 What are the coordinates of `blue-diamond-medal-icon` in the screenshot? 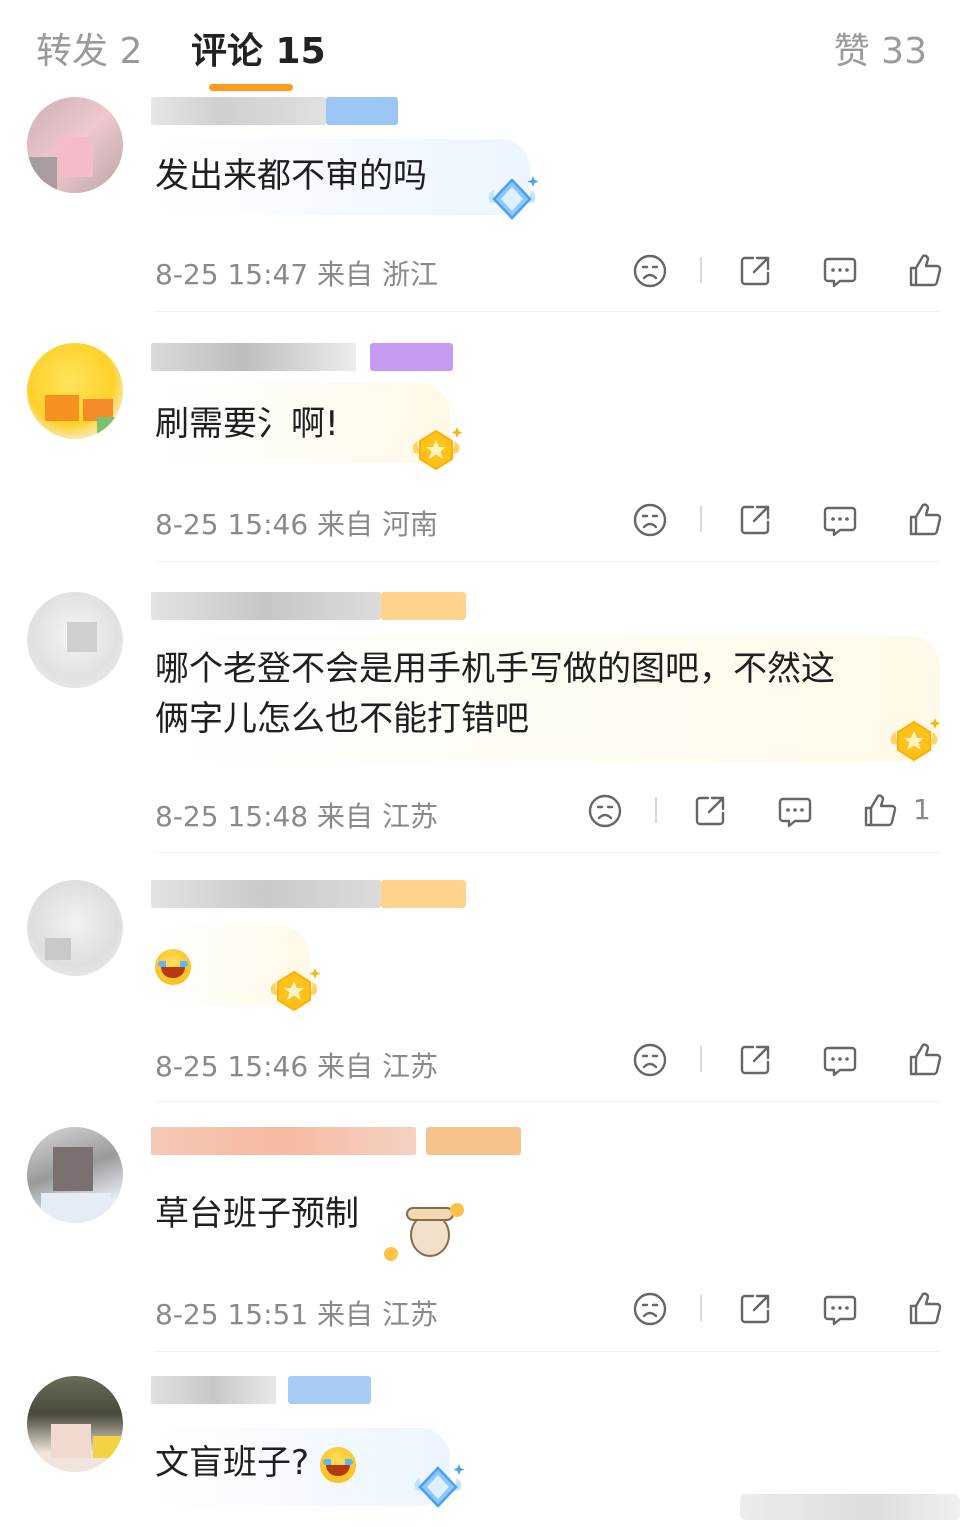 It's located at (512, 200).